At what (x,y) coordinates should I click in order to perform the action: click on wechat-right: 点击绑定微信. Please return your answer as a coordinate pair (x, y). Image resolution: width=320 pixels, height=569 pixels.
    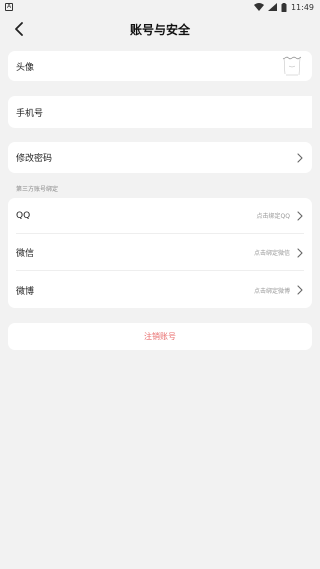
    Looking at the image, I should click on (278, 252).